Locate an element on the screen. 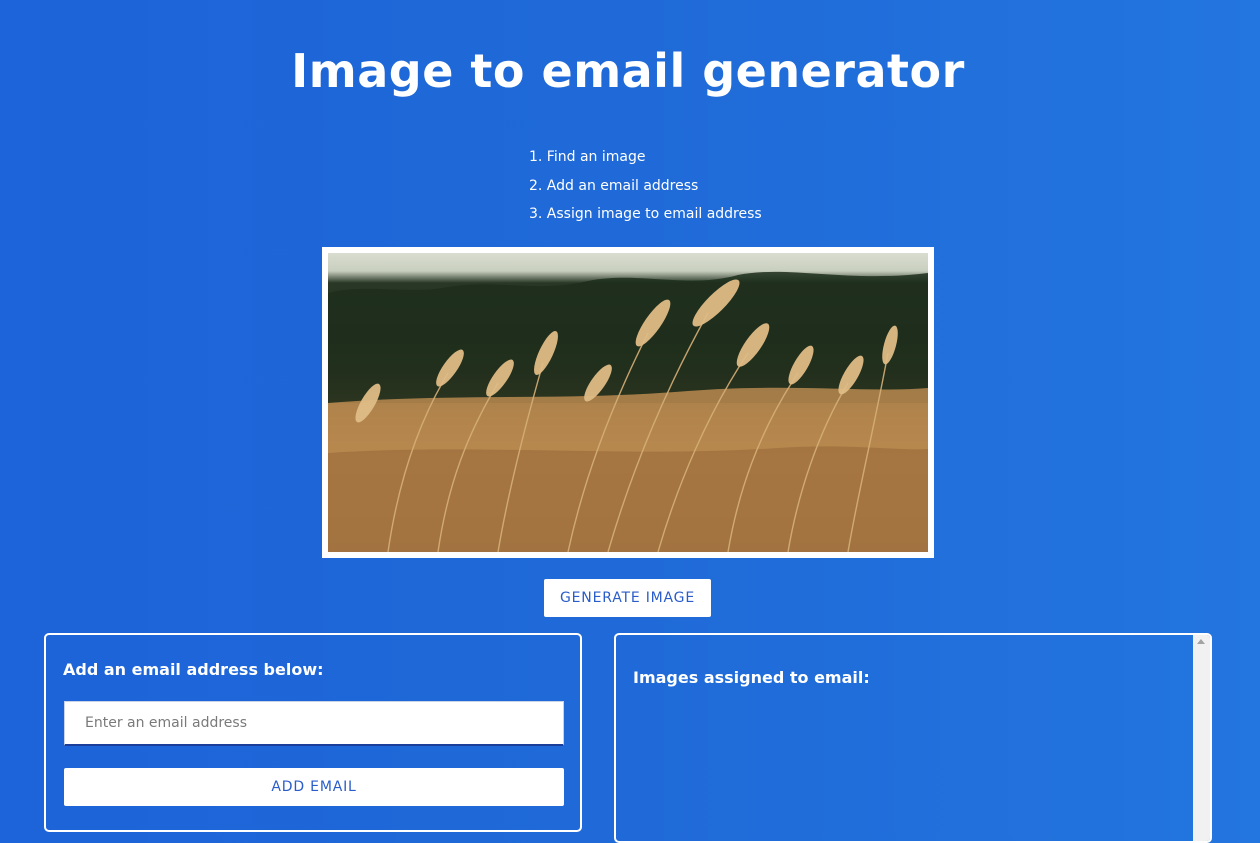 The height and width of the screenshot is (843, 1260). add-email-panel: Add an email address below: ADD EMAIL is located at coordinates (313, 732).